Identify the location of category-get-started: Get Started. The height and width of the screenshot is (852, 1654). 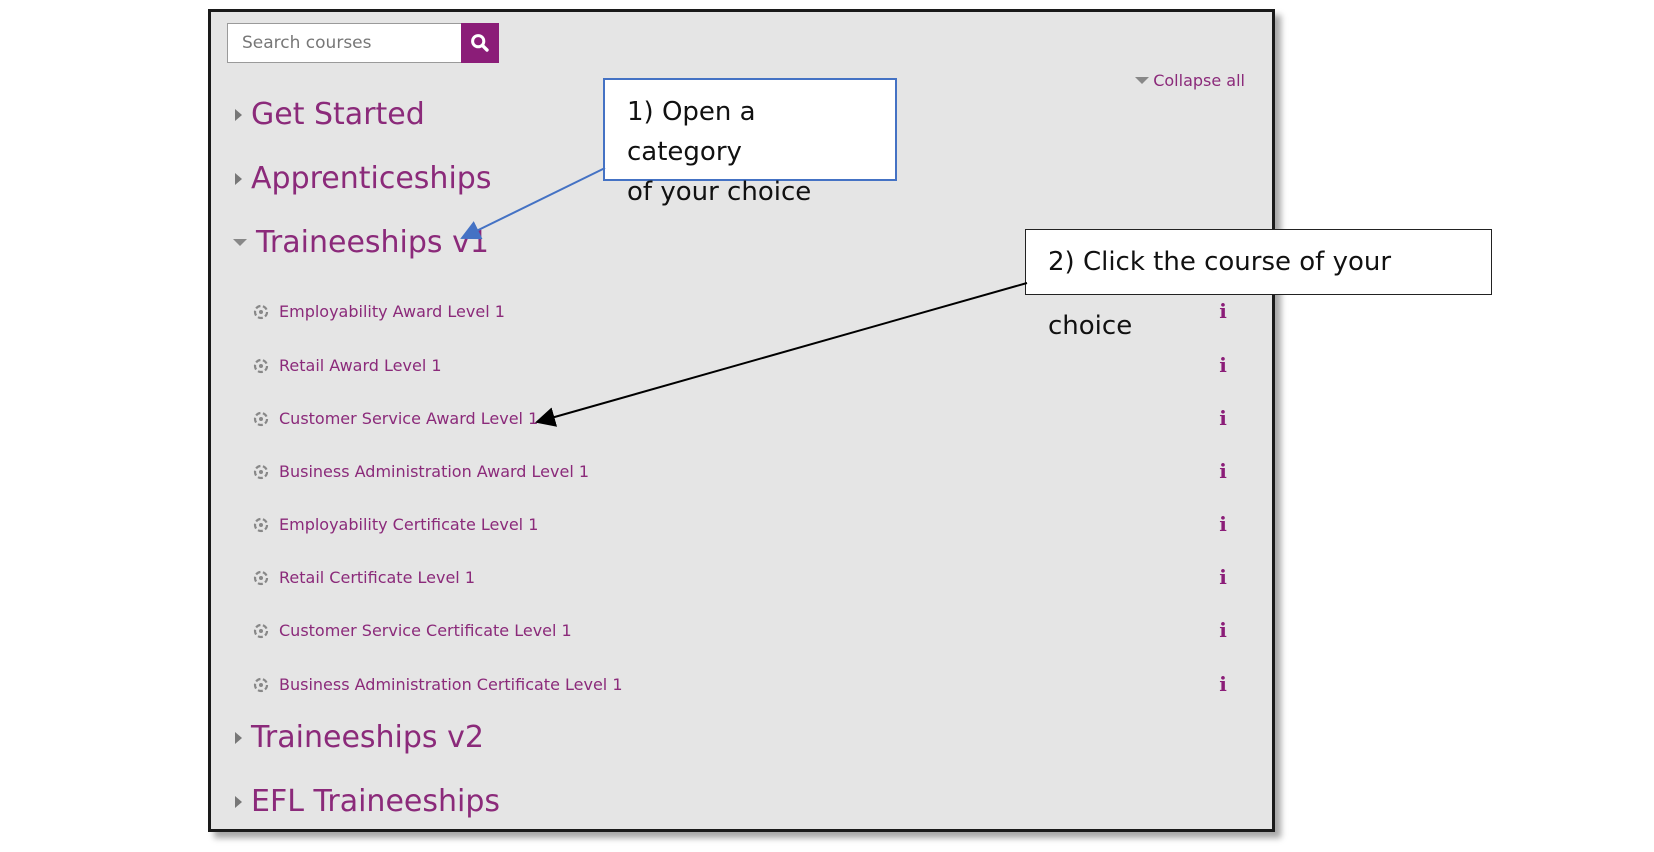
(330, 114).